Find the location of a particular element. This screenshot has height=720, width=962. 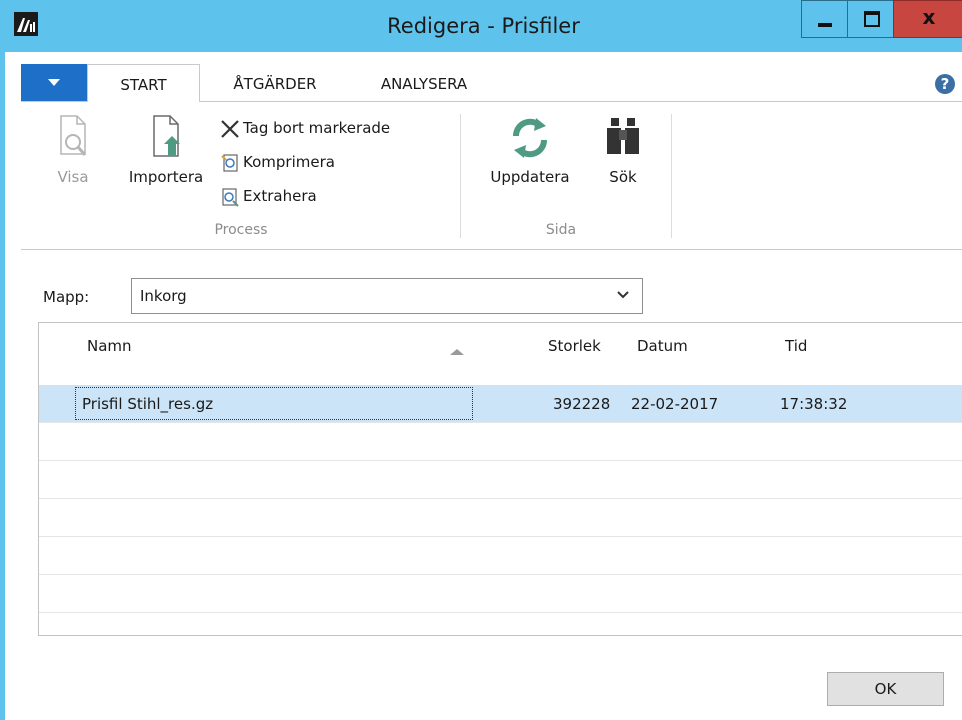

close-button: x is located at coordinates (927, 19).